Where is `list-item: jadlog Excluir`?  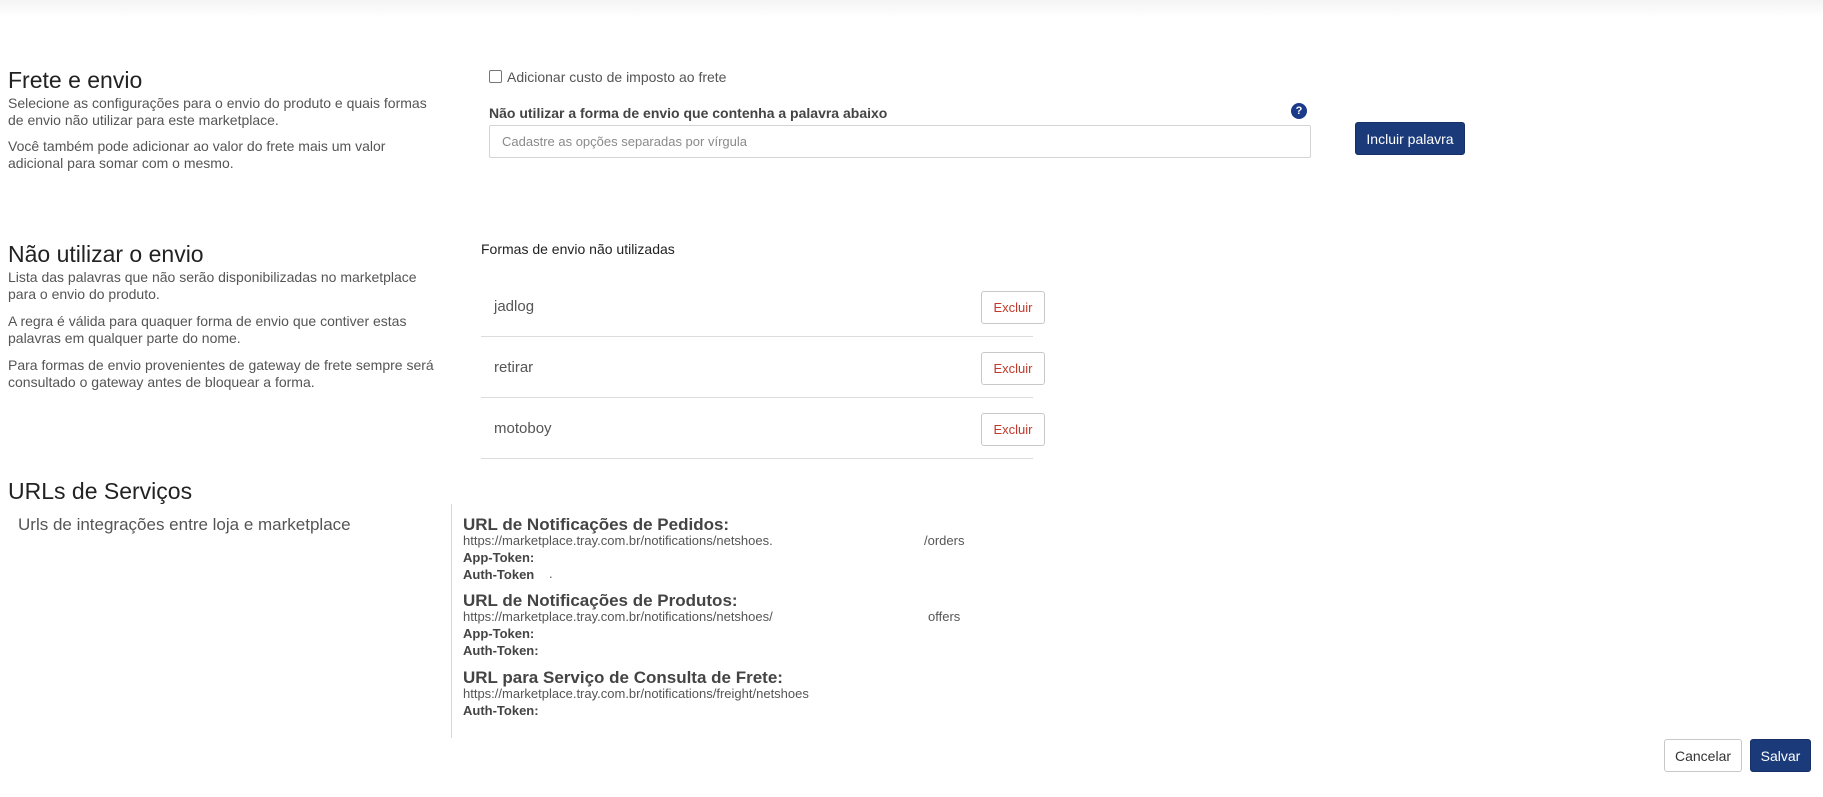
list-item: jadlog Excluir is located at coordinates (763, 306).